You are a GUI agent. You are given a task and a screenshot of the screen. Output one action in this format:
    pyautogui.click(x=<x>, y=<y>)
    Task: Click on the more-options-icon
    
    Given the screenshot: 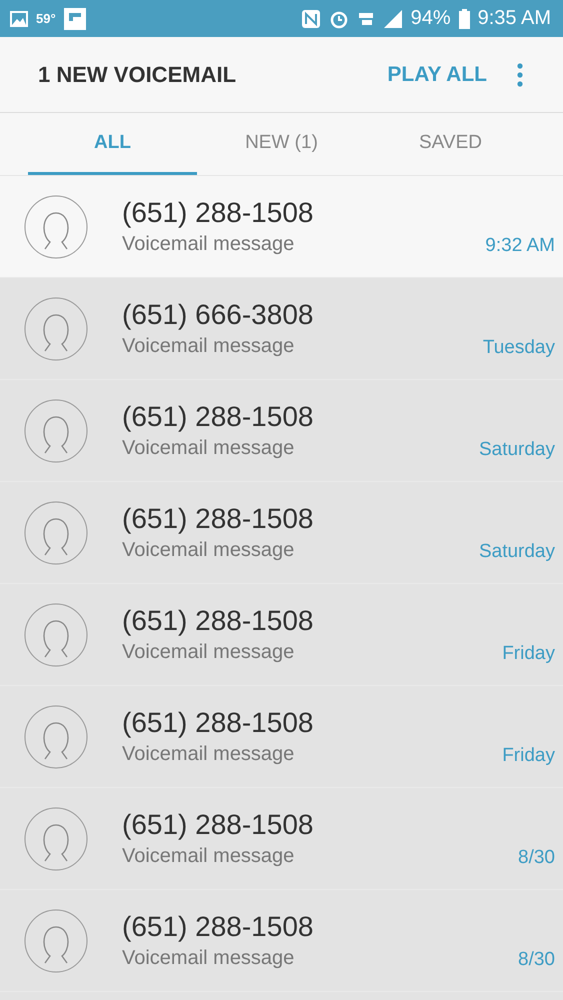 What is the action you would take?
    pyautogui.click(x=520, y=74)
    